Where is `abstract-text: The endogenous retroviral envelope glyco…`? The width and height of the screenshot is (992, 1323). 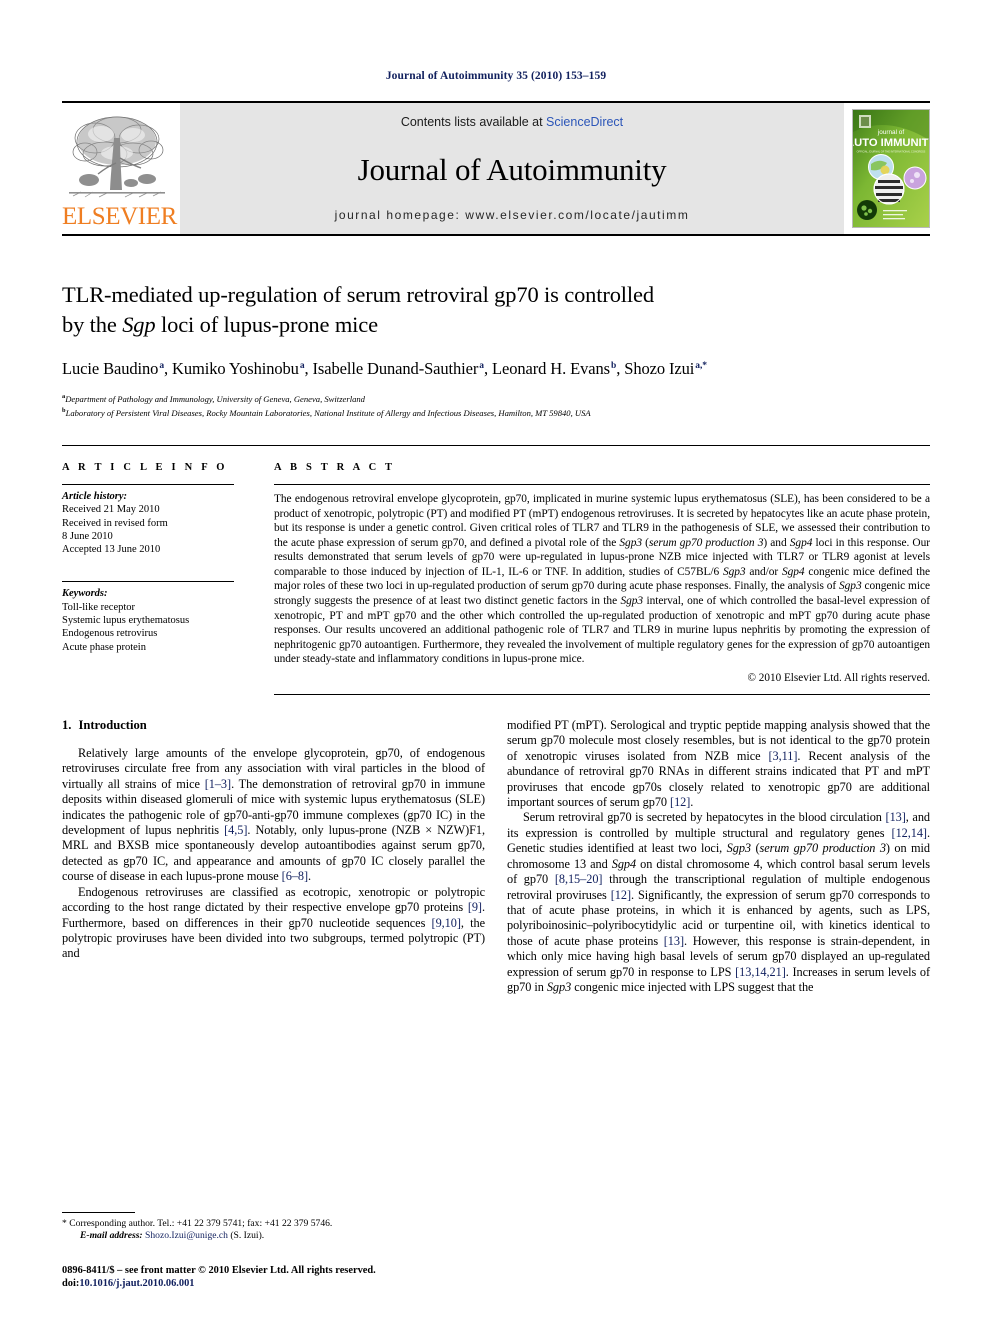
abstract-text: The endogenous retroviral envelope glyco… is located at coordinates (602, 576).